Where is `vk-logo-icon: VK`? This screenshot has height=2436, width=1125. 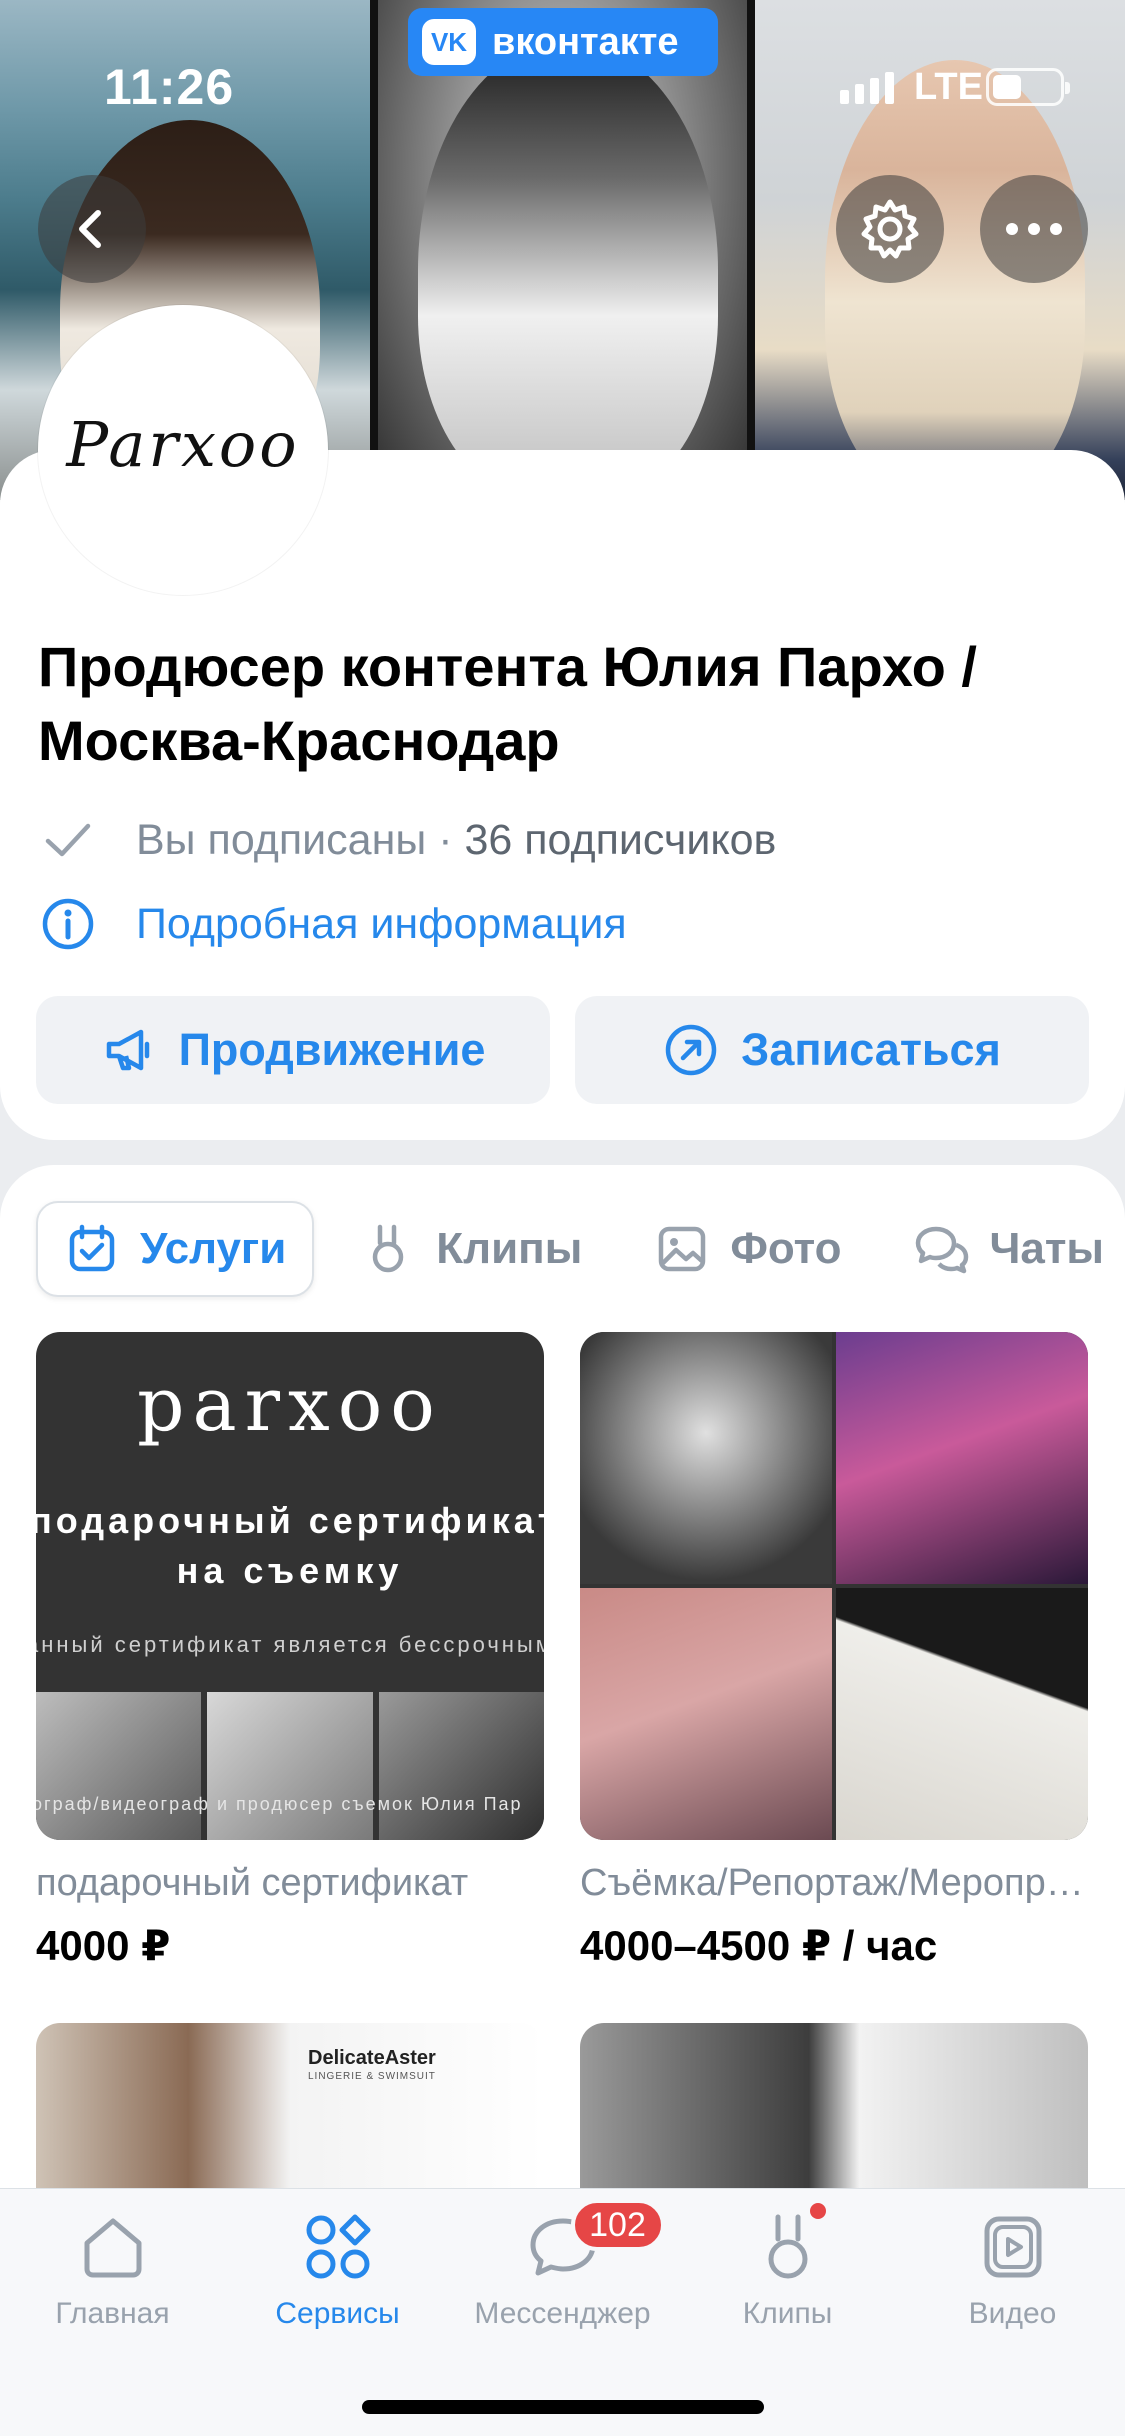 vk-logo-icon: VK is located at coordinates (449, 42).